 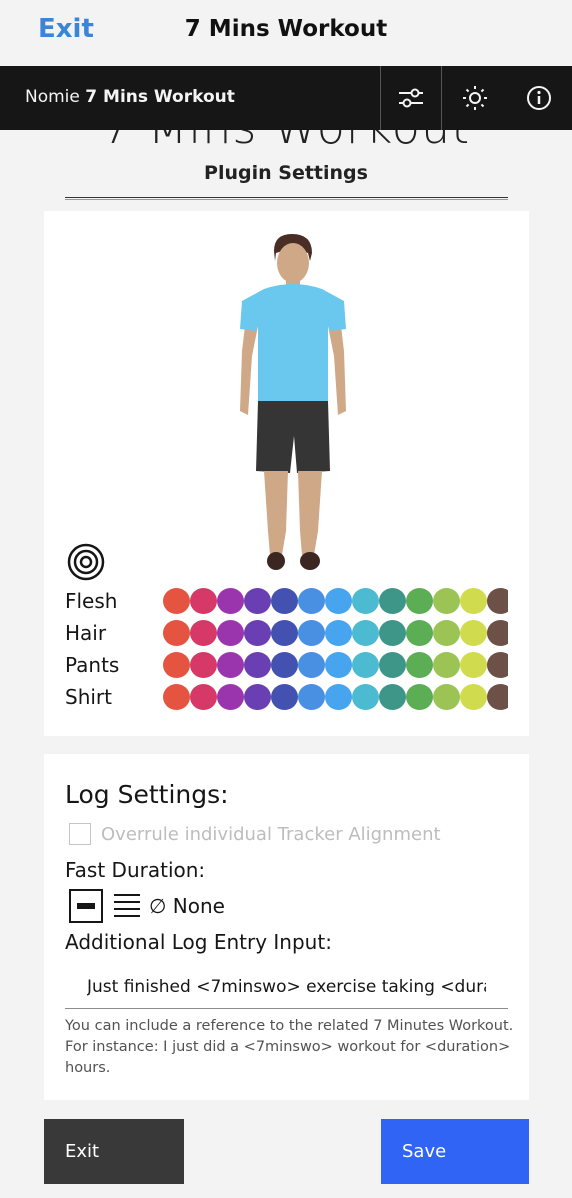 I want to click on list-icon, so click(x=127, y=906).